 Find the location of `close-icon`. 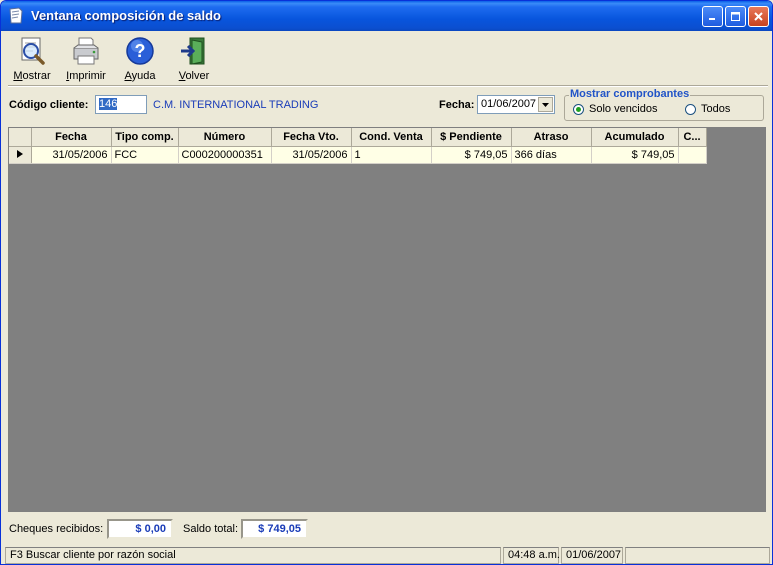

close-icon is located at coordinates (758, 16).